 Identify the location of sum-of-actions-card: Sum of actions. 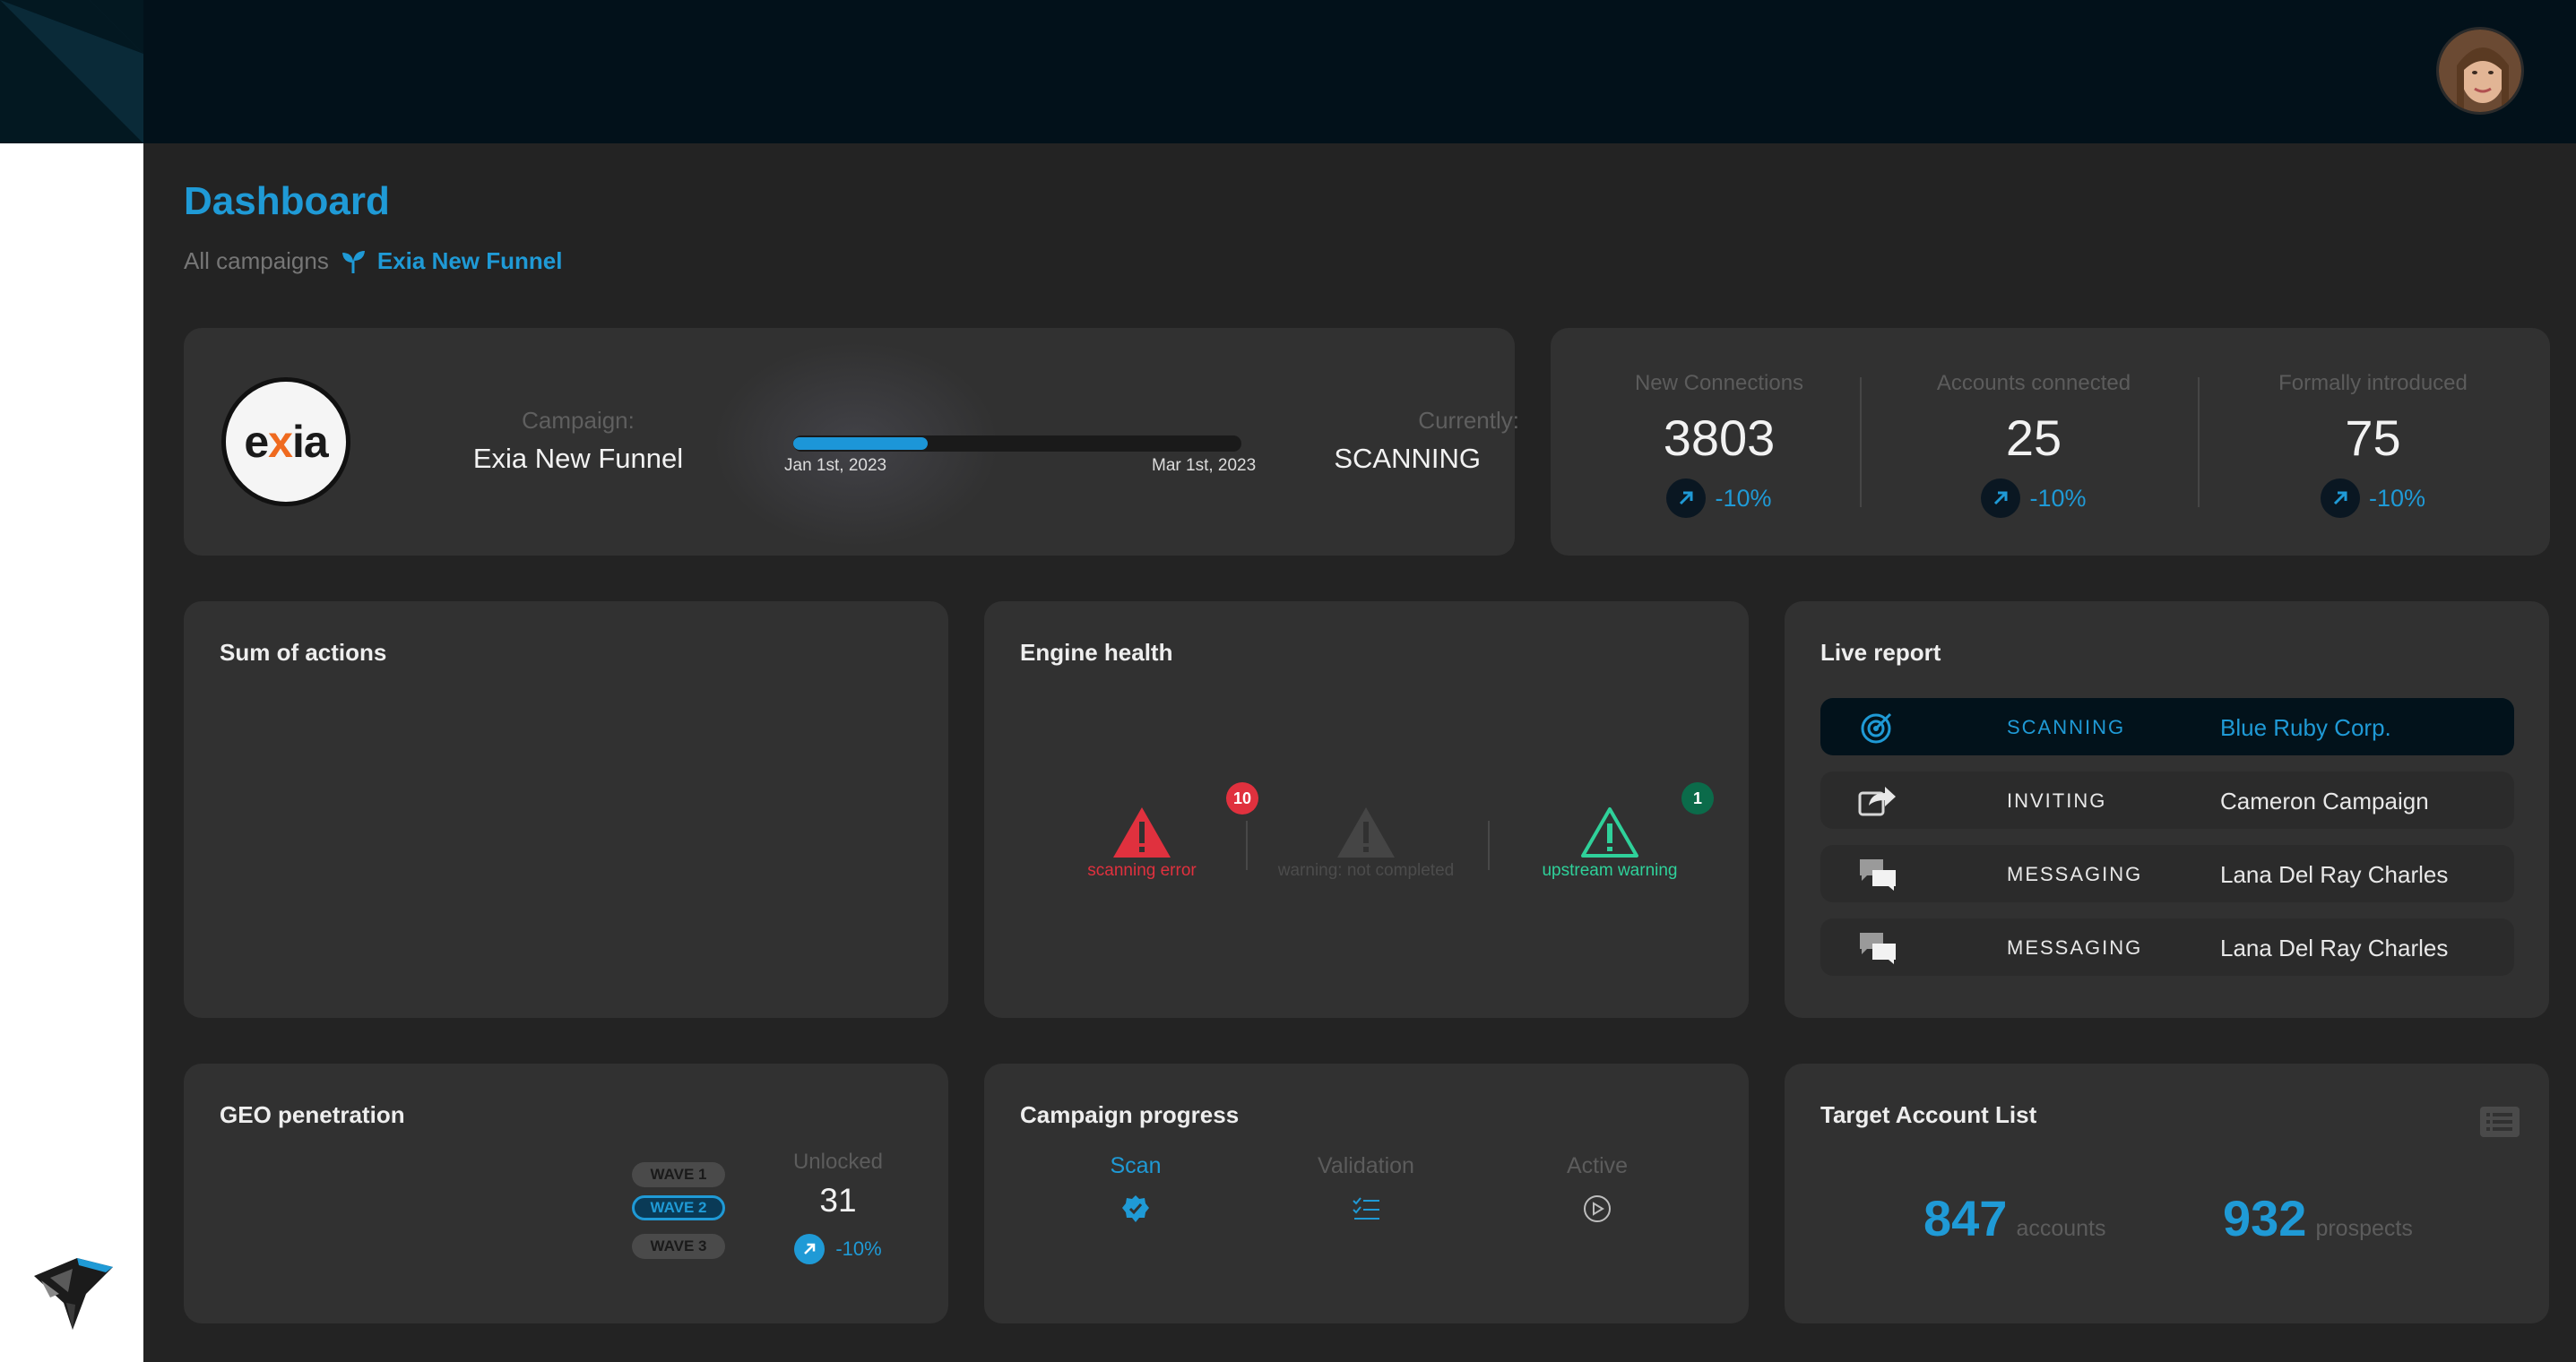
(566, 809).